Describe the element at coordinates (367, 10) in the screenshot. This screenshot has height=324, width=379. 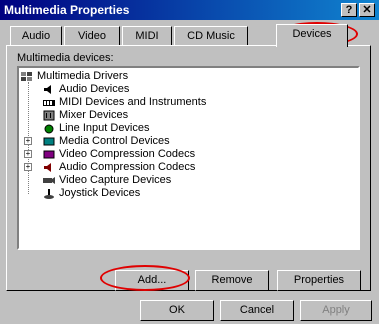
I see `close-button: ✕` at that location.